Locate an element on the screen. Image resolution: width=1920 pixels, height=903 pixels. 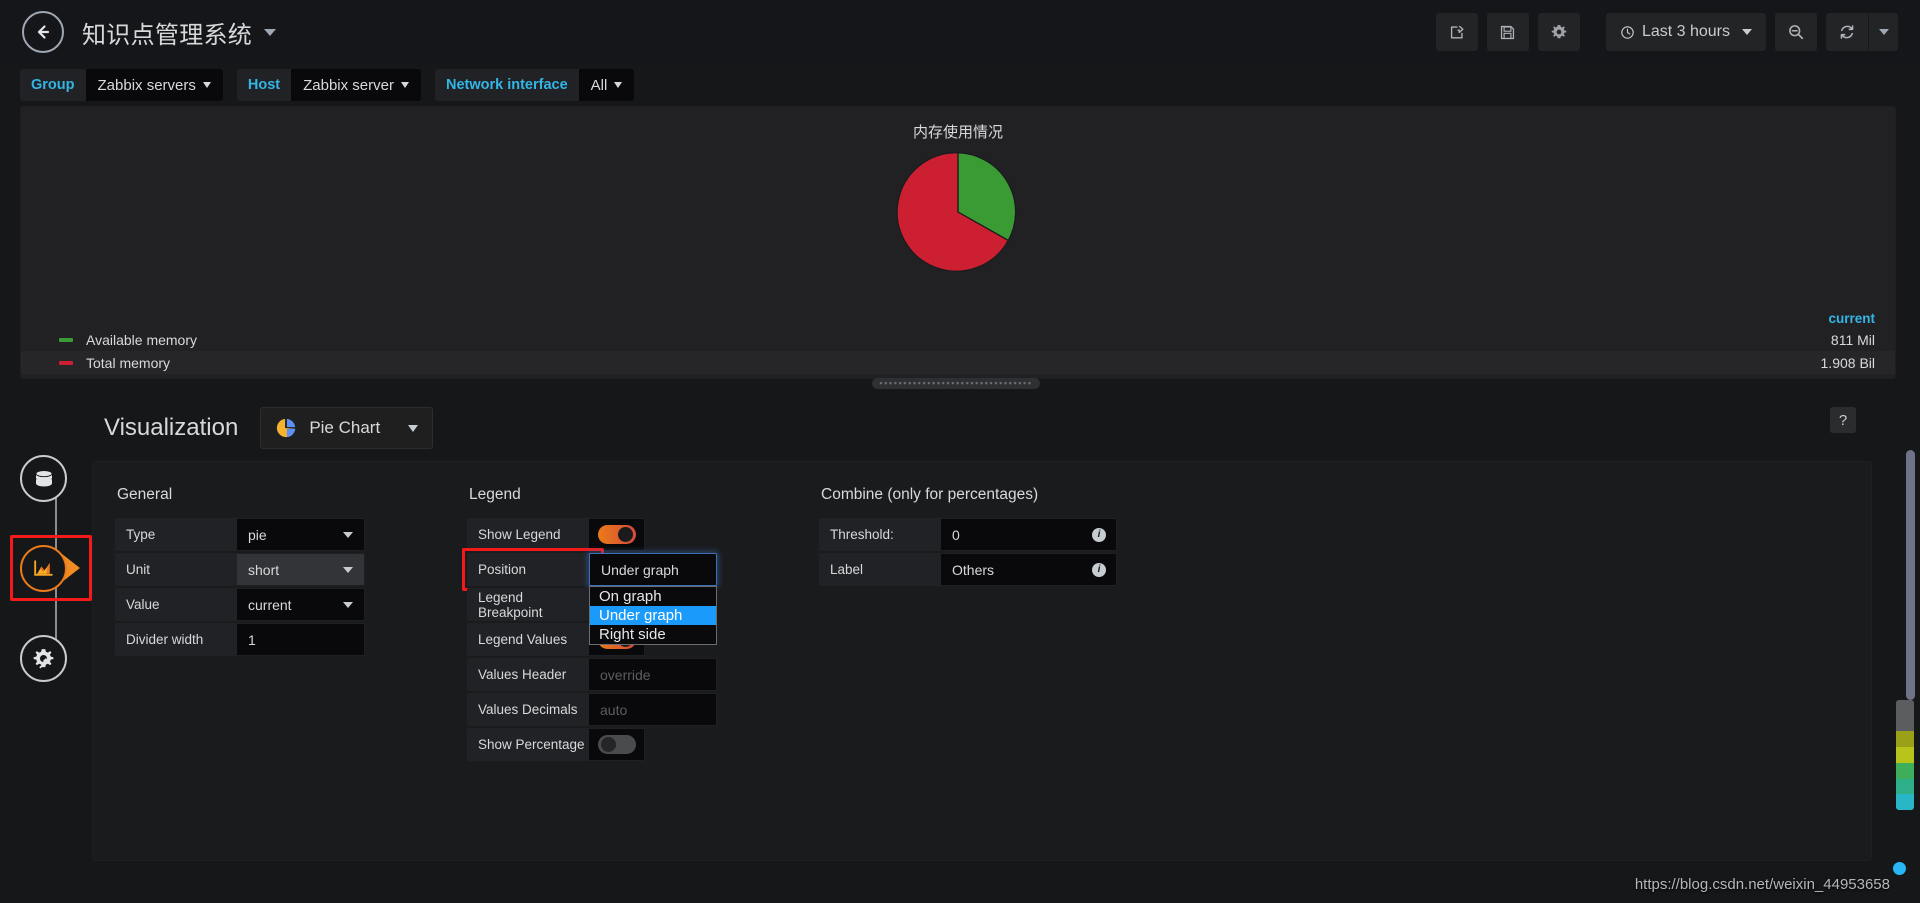
show-legend-toggle is located at coordinates (616, 534).